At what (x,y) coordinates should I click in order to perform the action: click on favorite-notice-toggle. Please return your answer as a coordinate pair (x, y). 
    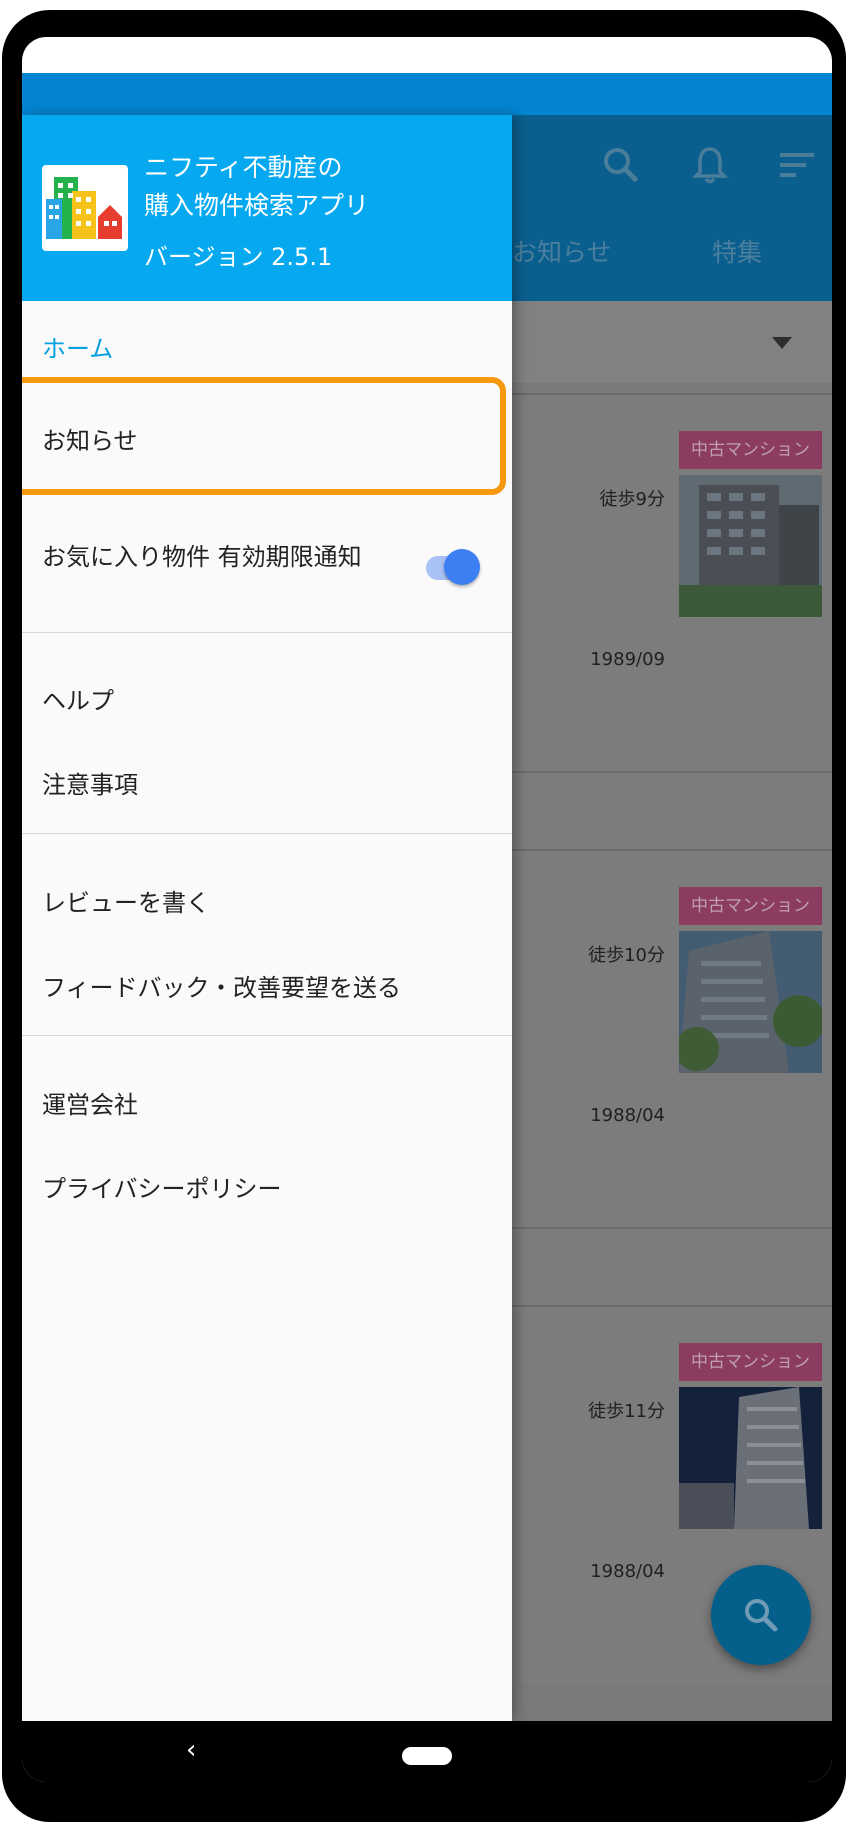
    Looking at the image, I should click on (453, 567).